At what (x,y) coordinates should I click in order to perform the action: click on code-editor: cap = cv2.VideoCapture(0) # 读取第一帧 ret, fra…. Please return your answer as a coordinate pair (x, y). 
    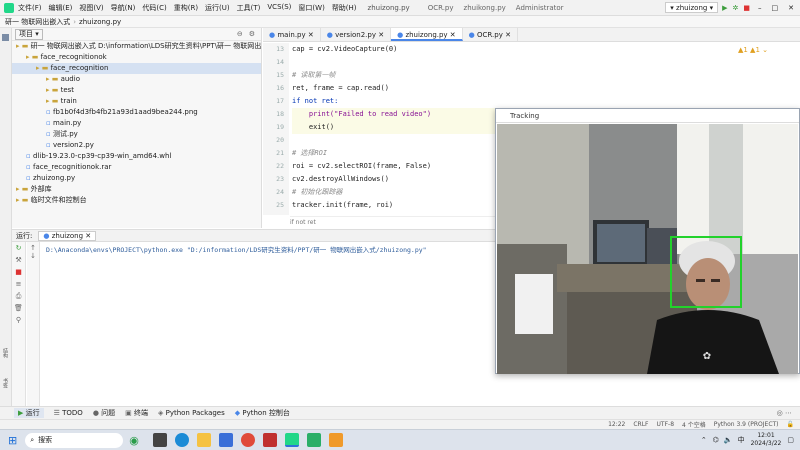
    Looking at the image, I should click on (397, 129).